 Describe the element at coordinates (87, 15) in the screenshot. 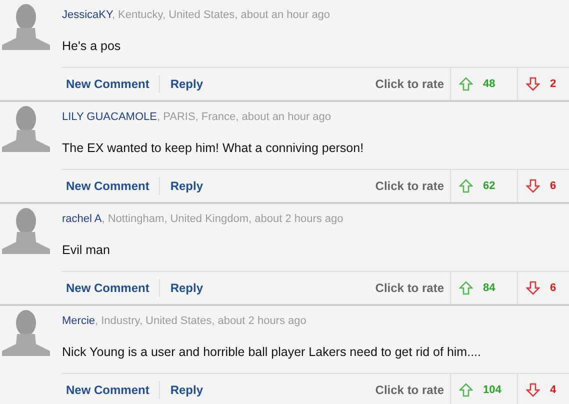

I see `author-name: JessicaKY` at that location.